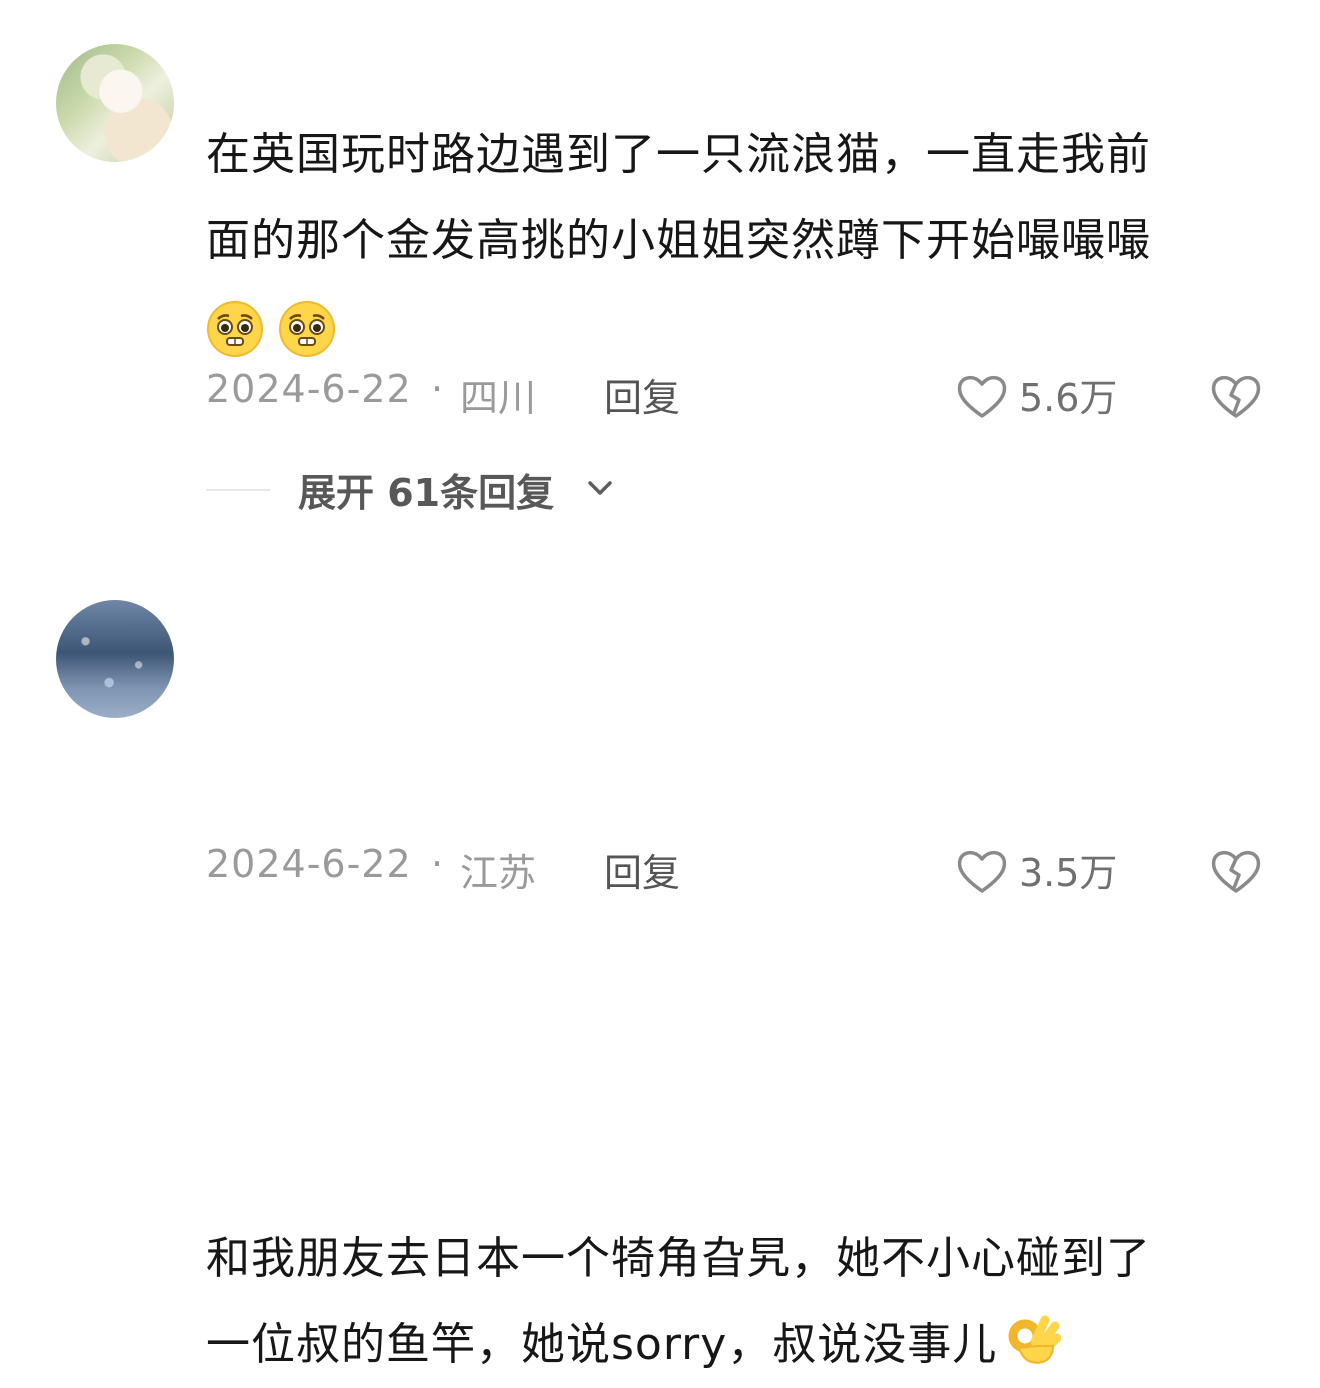 The image size is (1320, 1388). I want to click on comment-meta: 2024-6-22 · 江苏 回复 3.5万, so click(763, 872).